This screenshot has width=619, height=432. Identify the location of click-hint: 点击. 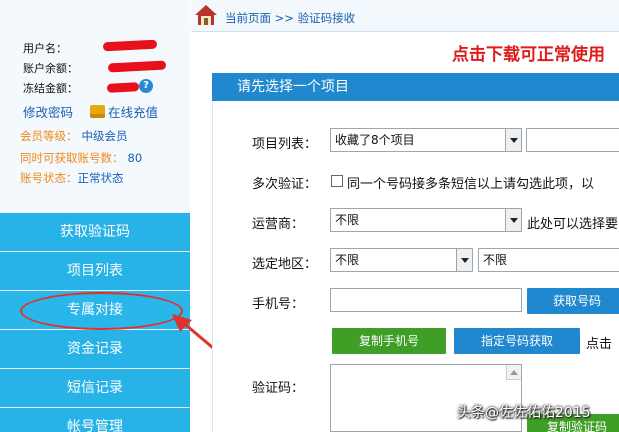
(599, 344).